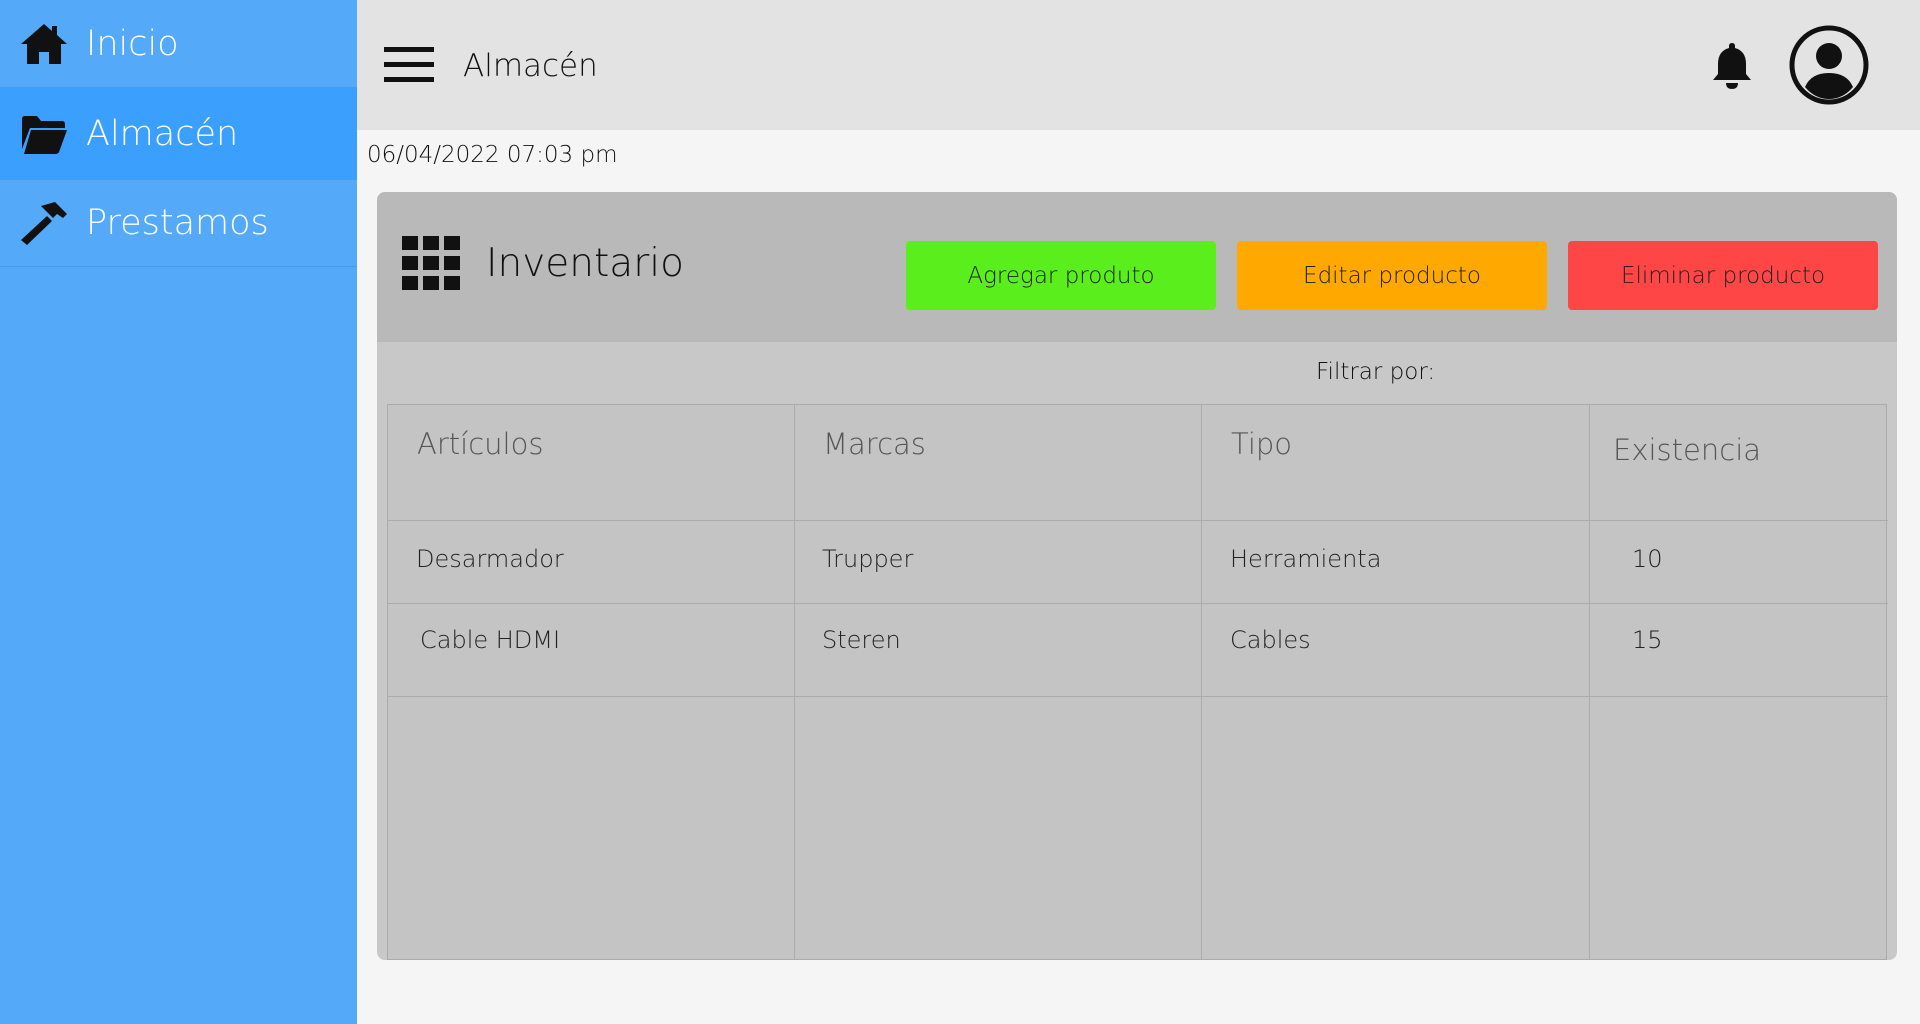 The image size is (1920, 1024). I want to click on sidebar-item-almacen: Almacén, so click(178, 134).